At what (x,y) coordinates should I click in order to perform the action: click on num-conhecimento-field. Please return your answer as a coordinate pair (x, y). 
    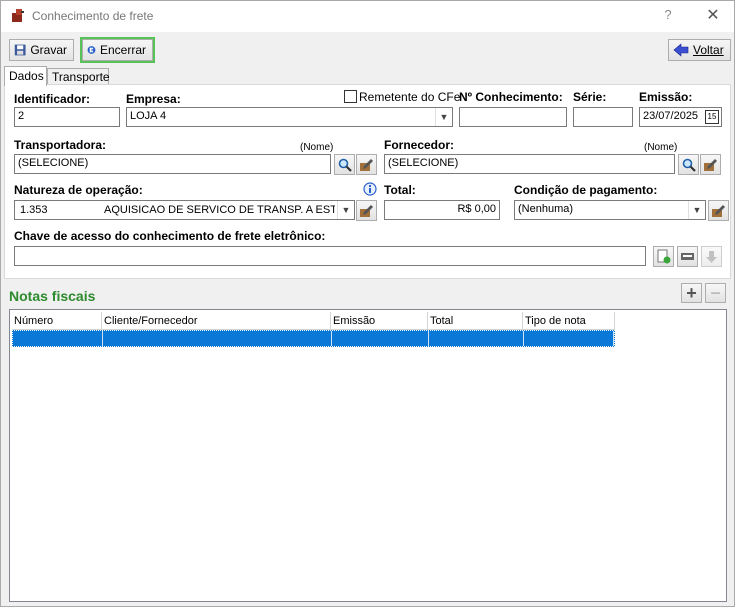
    Looking at the image, I should click on (513, 117).